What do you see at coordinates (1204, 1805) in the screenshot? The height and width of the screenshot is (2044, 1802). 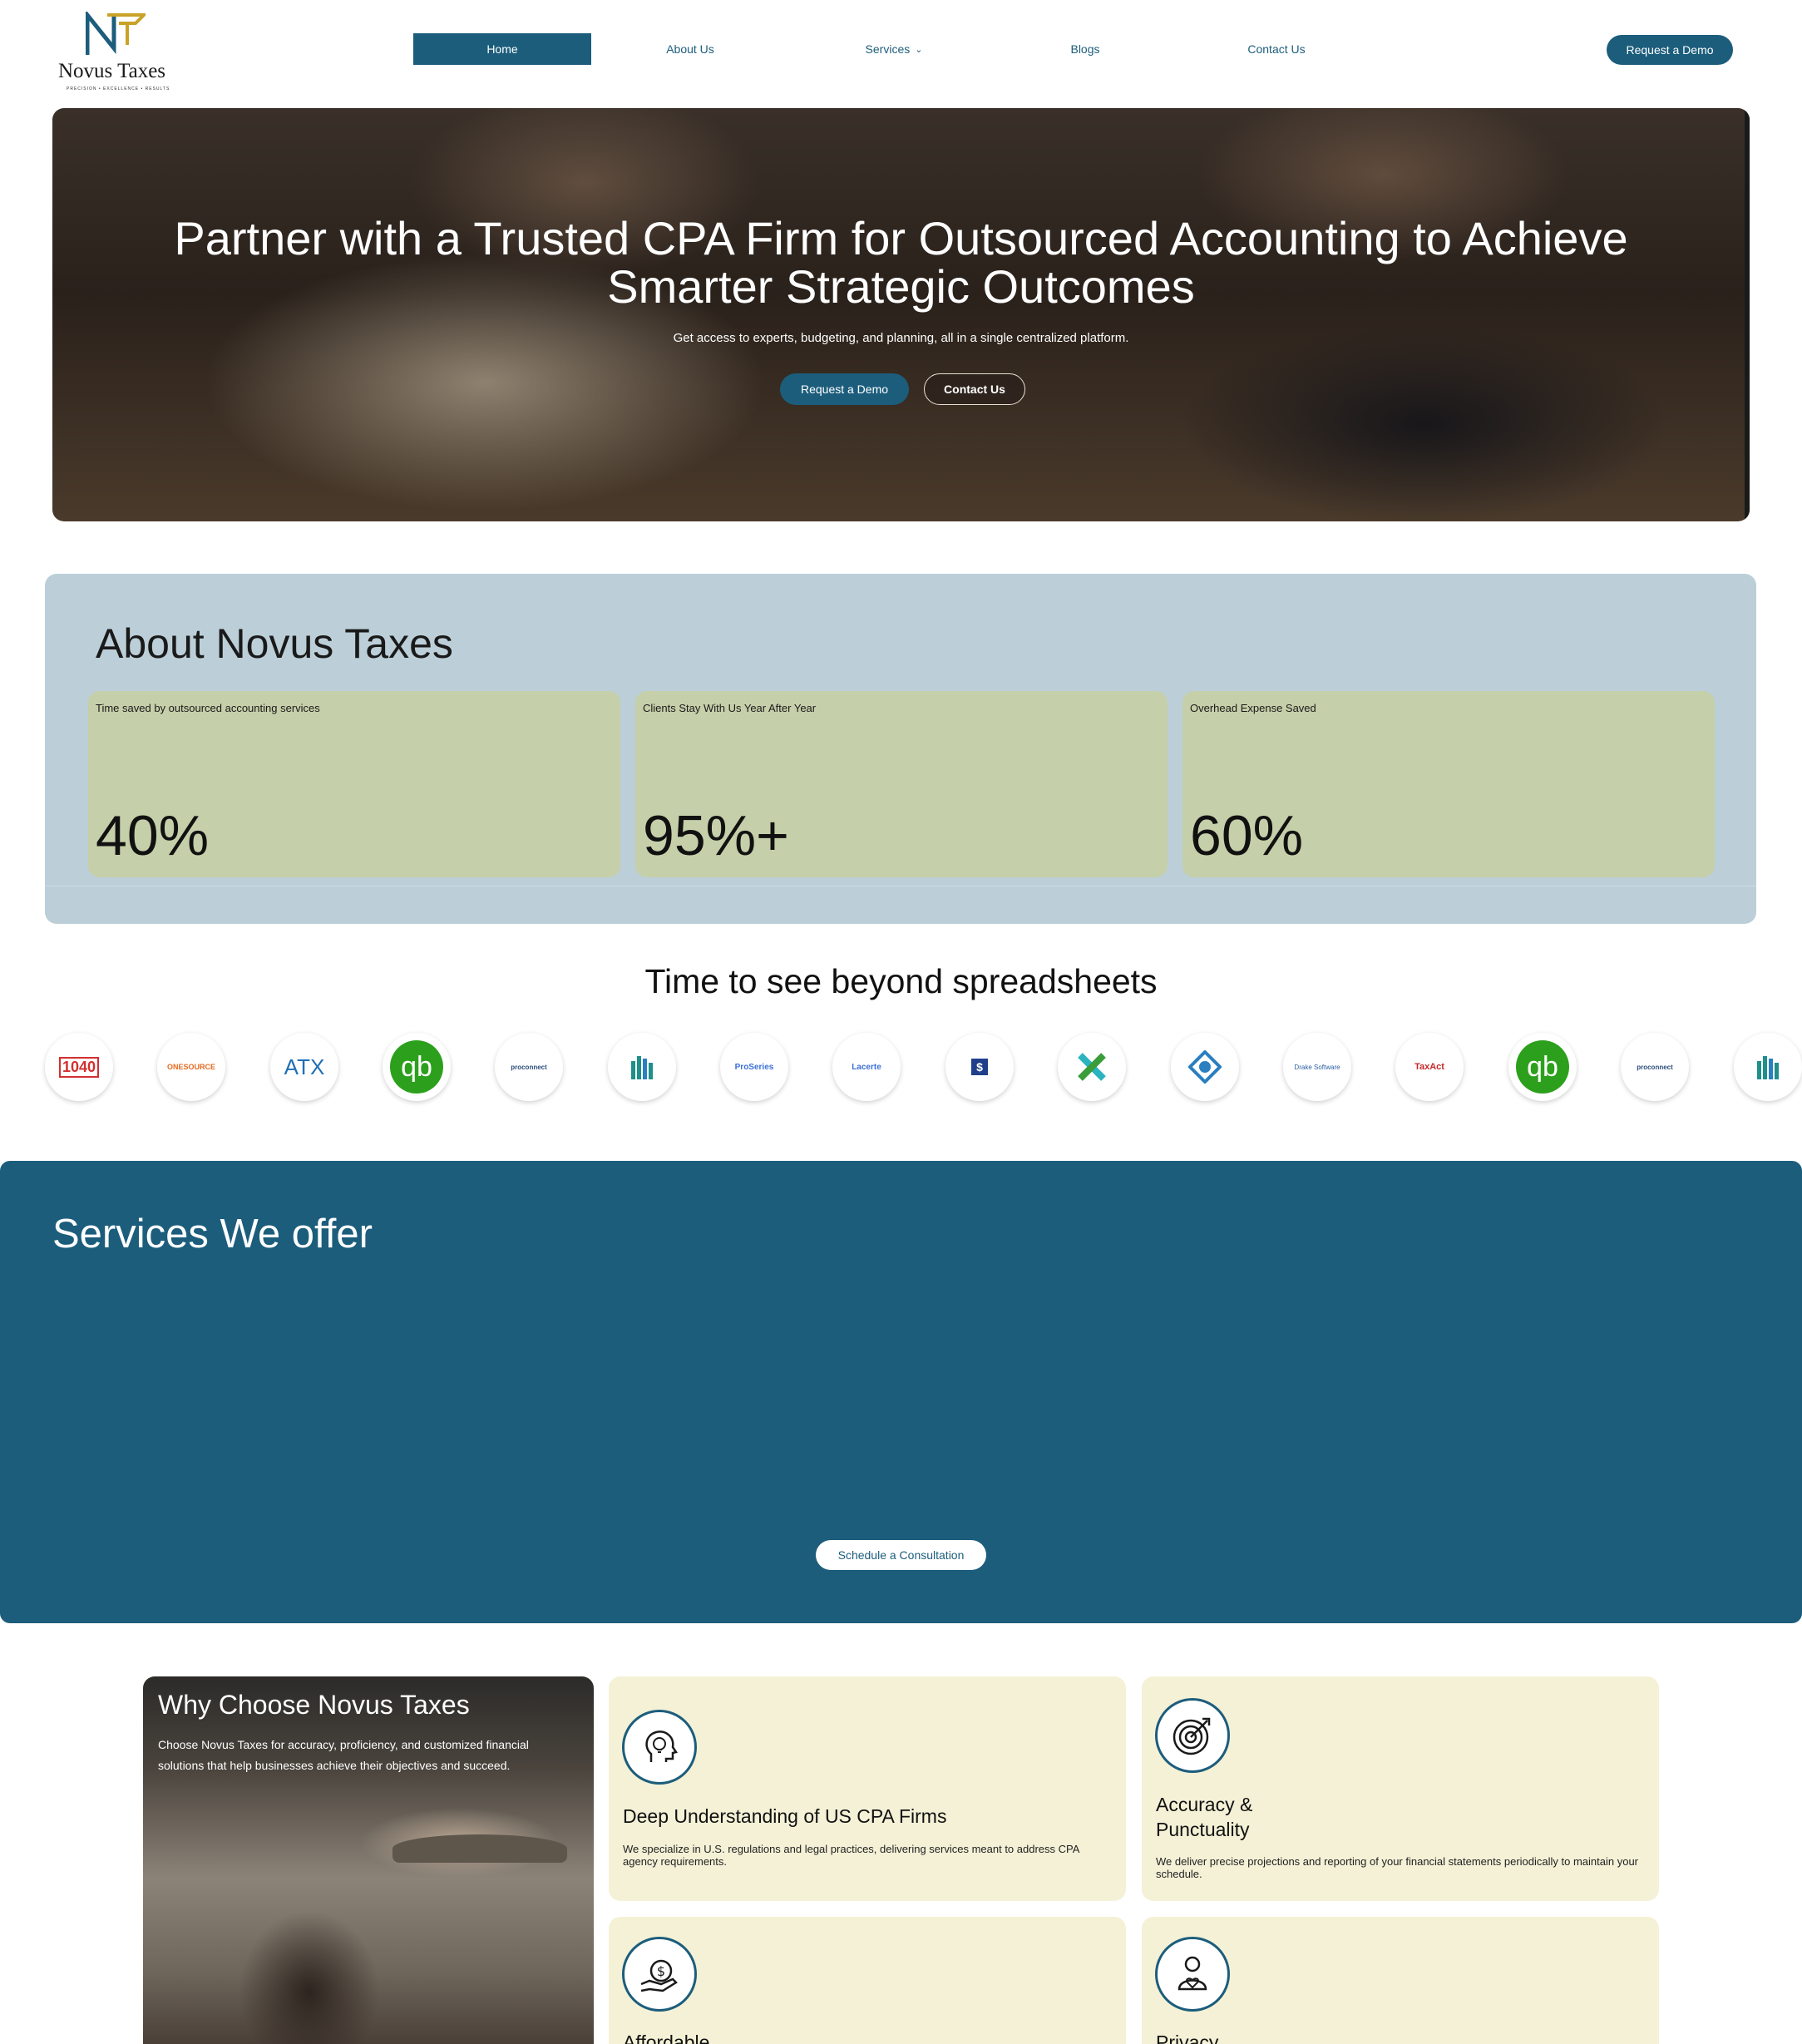 I see `feature-title-line1: Accuracy &` at bounding box center [1204, 1805].